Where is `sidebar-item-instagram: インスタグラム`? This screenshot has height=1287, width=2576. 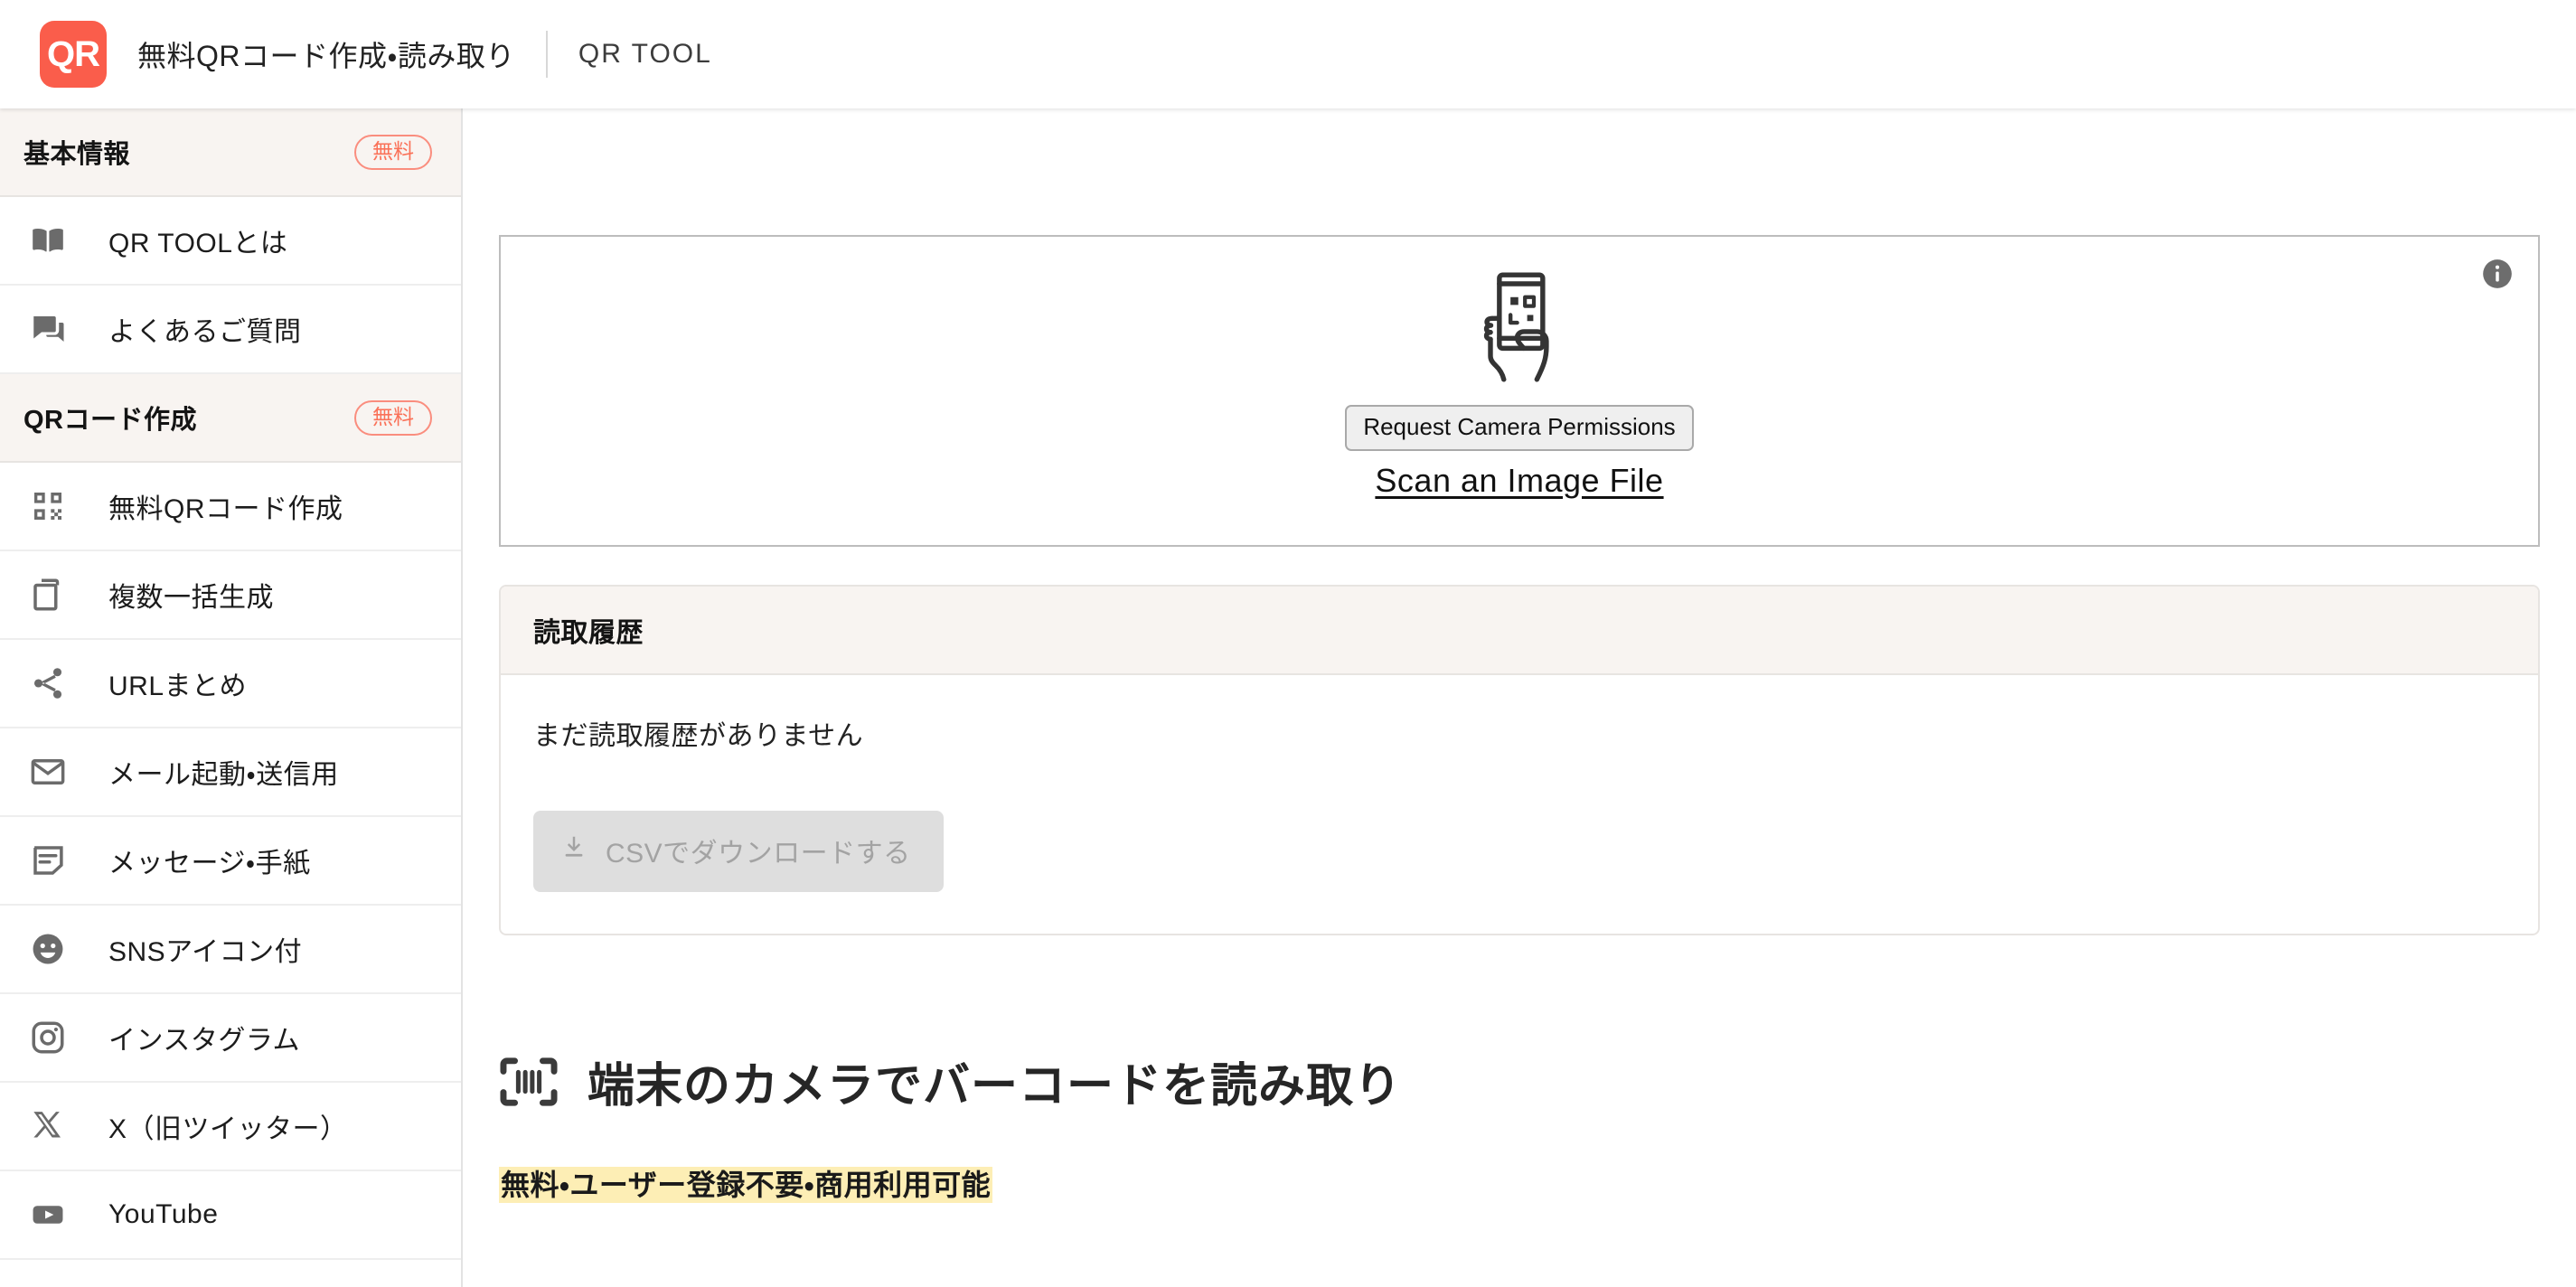
sidebar-item-instagram: インスタグラム is located at coordinates (231, 1038).